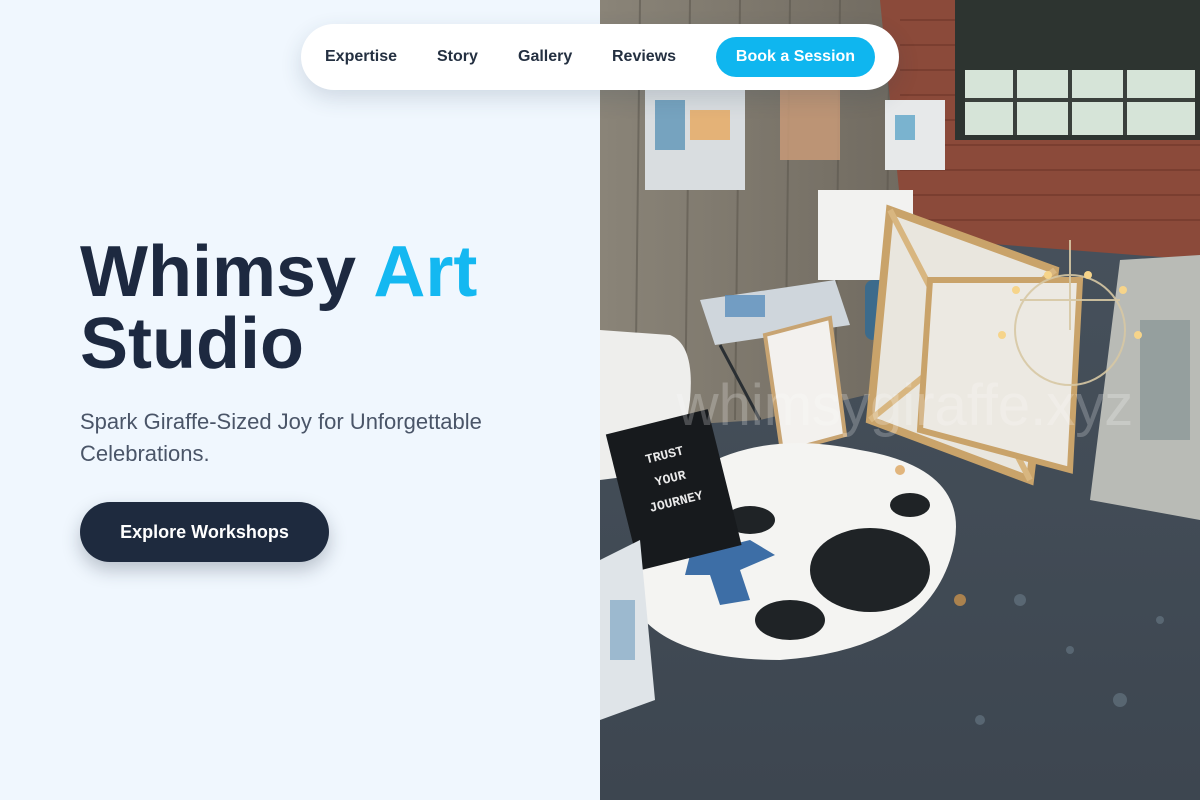  I want to click on nav-link-gallery: Gallery, so click(545, 57).